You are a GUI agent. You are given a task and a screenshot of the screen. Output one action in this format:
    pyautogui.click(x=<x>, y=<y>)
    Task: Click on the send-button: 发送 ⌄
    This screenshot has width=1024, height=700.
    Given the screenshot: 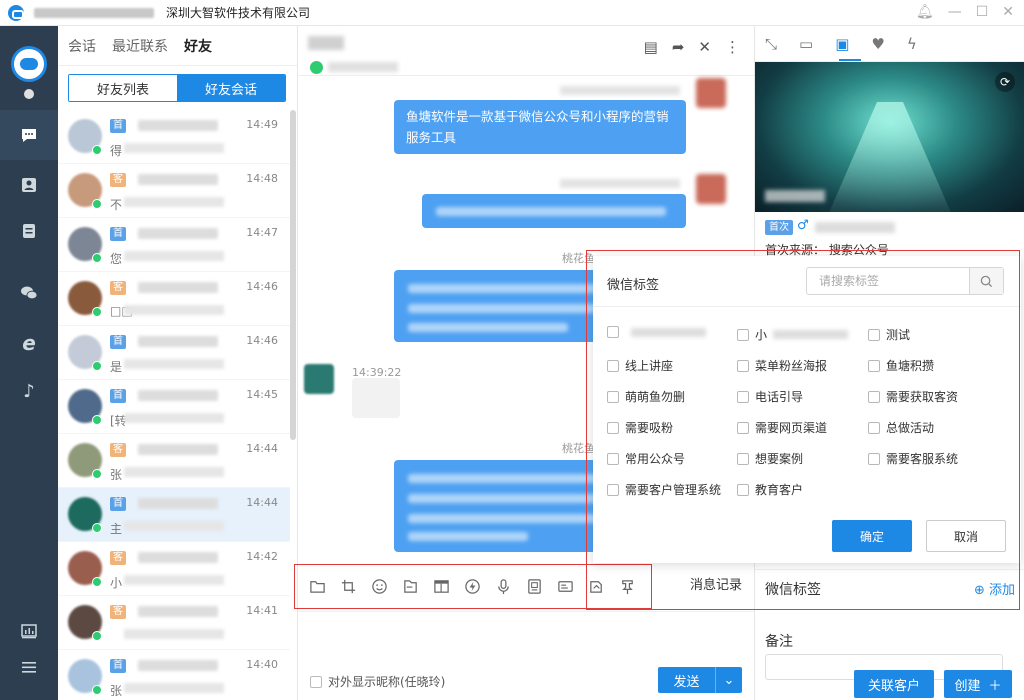 What is the action you would take?
    pyautogui.click(x=700, y=680)
    